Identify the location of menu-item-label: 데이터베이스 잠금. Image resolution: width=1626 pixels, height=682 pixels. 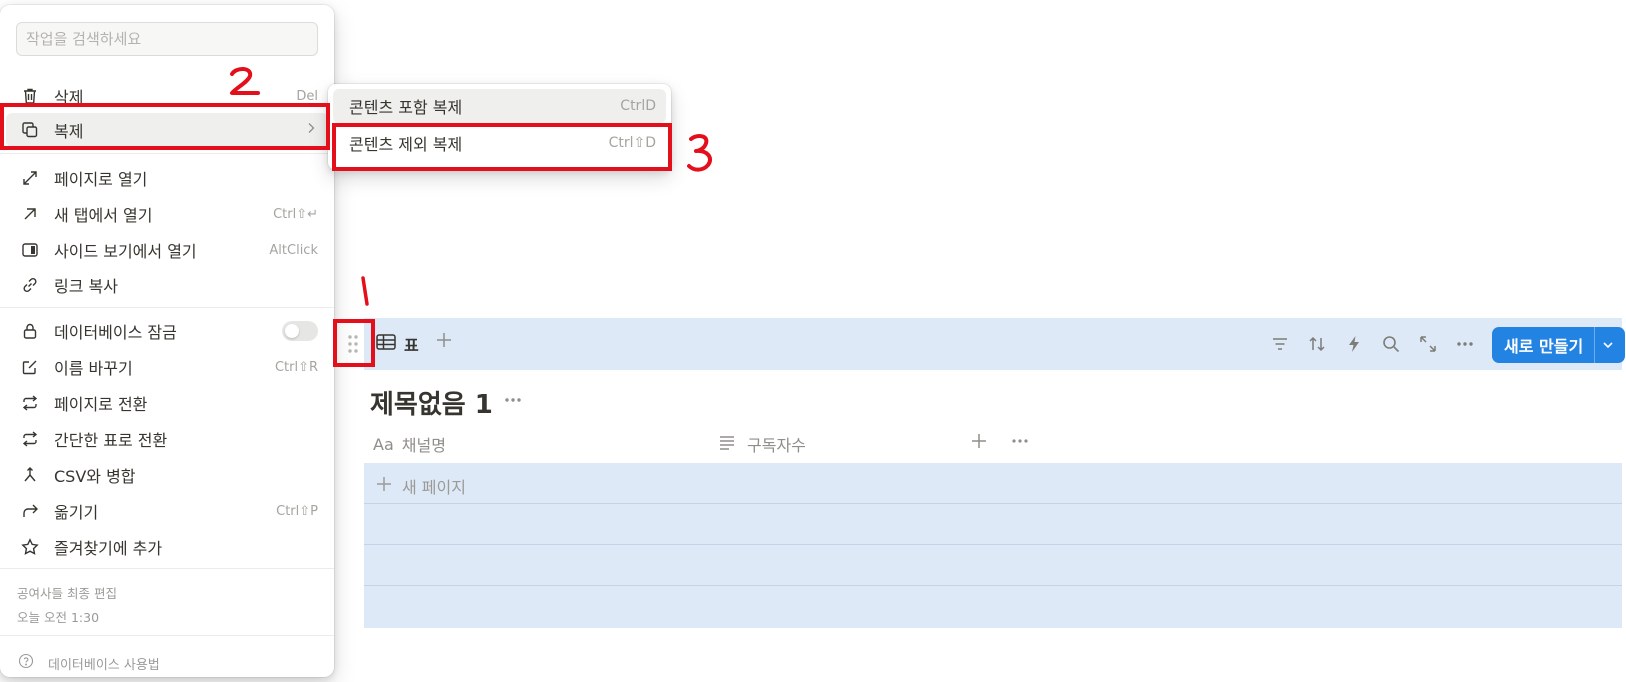
(115, 332).